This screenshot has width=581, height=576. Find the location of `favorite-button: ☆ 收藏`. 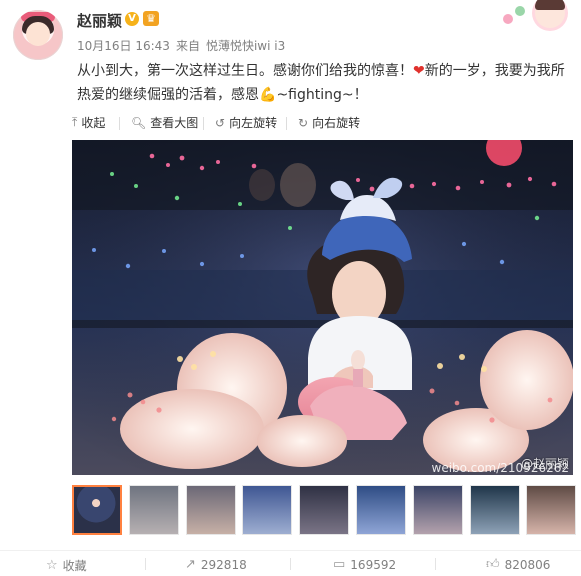

favorite-button: ☆ 收藏 is located at coordinates (66, 565).